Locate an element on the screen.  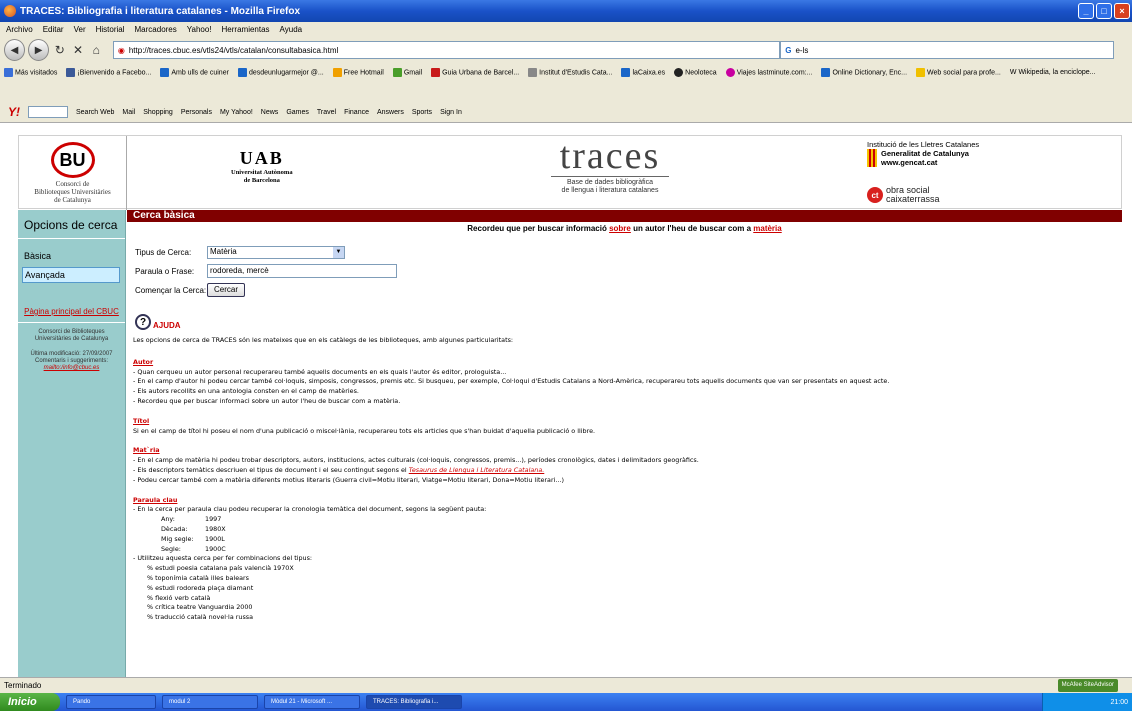
yahoo-mail: Mail is located at coordinates (128, 112).